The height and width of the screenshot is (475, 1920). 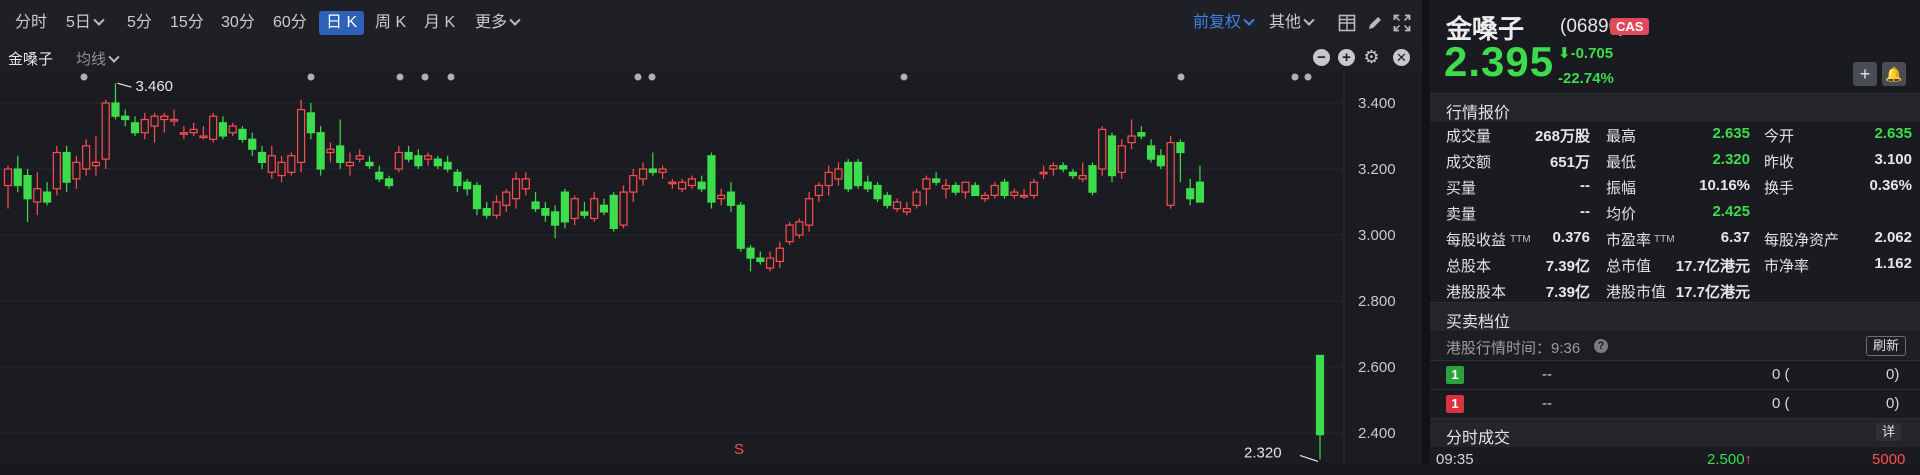 What do you see at coordinates (1217, 22) in the screenshot?
I see `adjust-label: 前复权` at bounding box center [1217, 22].